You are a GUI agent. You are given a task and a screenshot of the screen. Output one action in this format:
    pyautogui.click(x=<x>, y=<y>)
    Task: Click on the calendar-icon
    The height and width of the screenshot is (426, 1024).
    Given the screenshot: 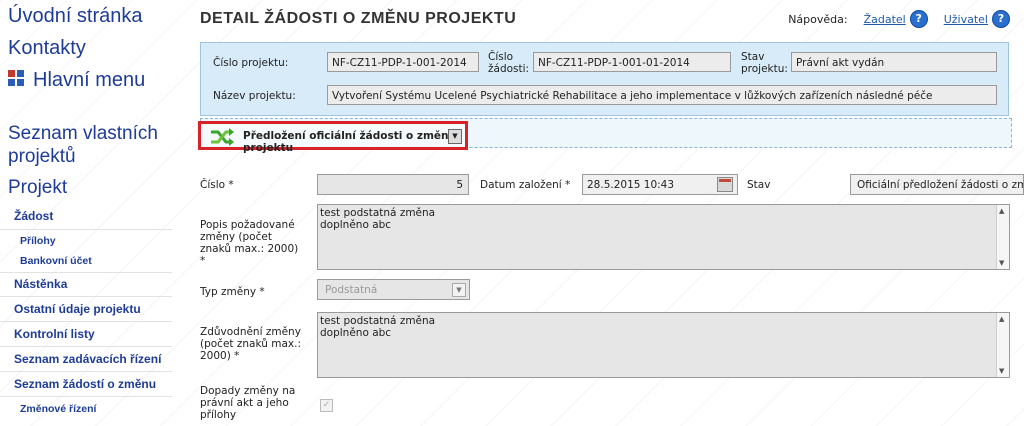 What is the action you would take?
    pyautogui.click(x=725, y=184)
    